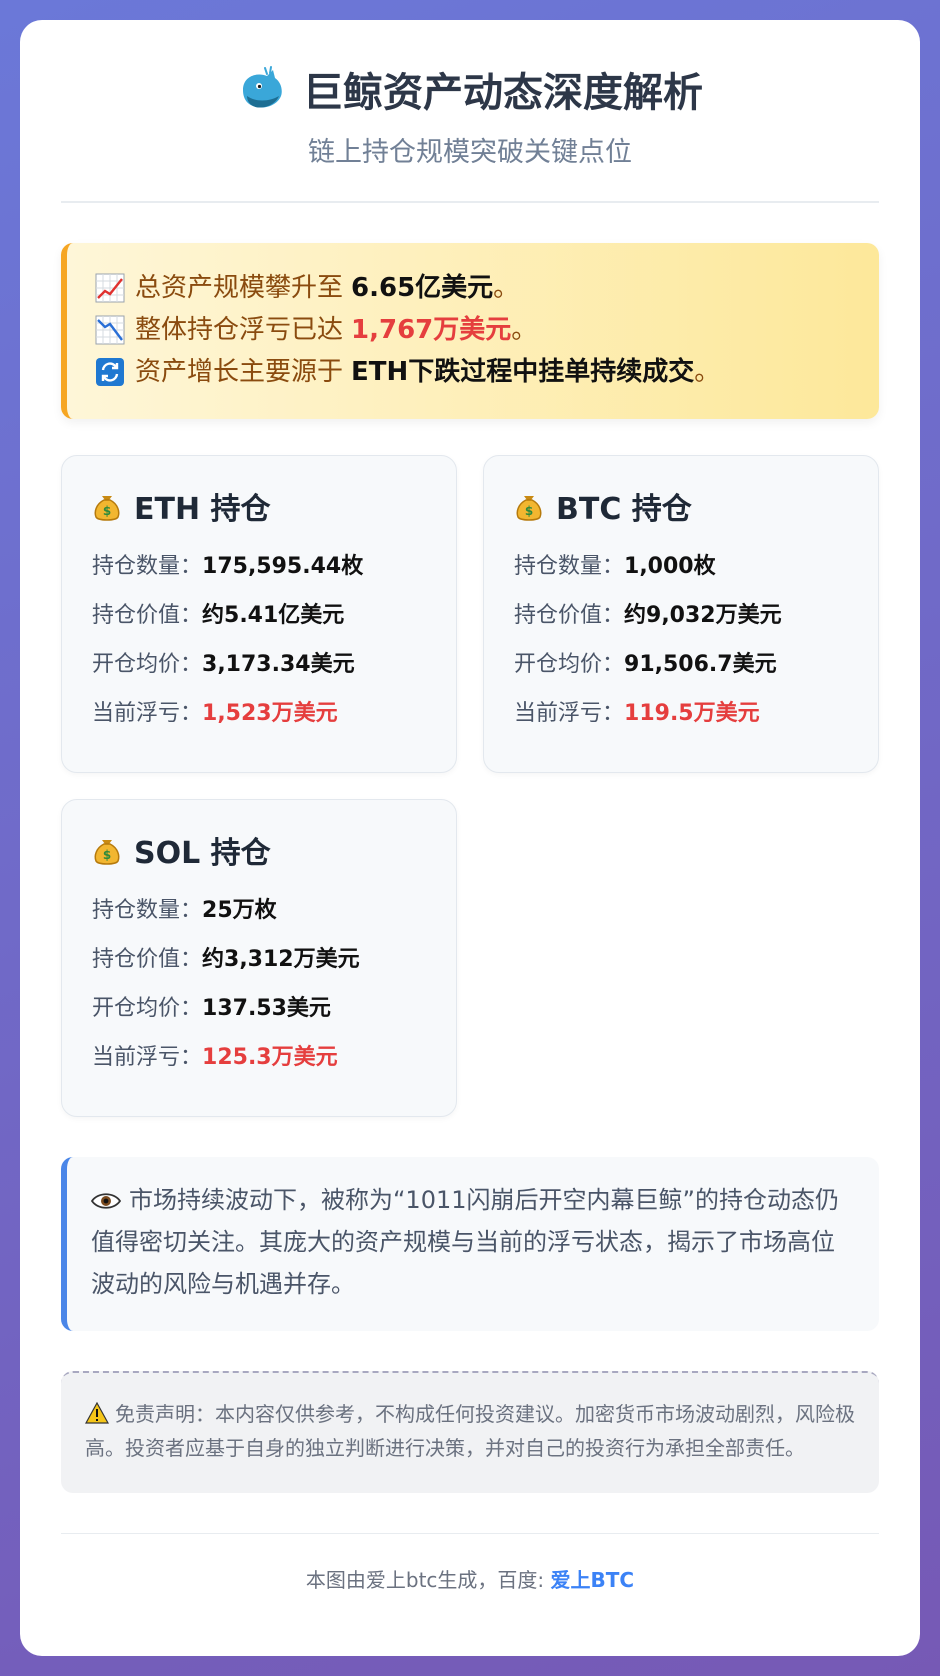 This screenshot has width=940, height=1676. What do you see at coordinates (202, 853) in the screenshot?
I see `asset-title: SOL 持仓` at bounding box center [202, 853].